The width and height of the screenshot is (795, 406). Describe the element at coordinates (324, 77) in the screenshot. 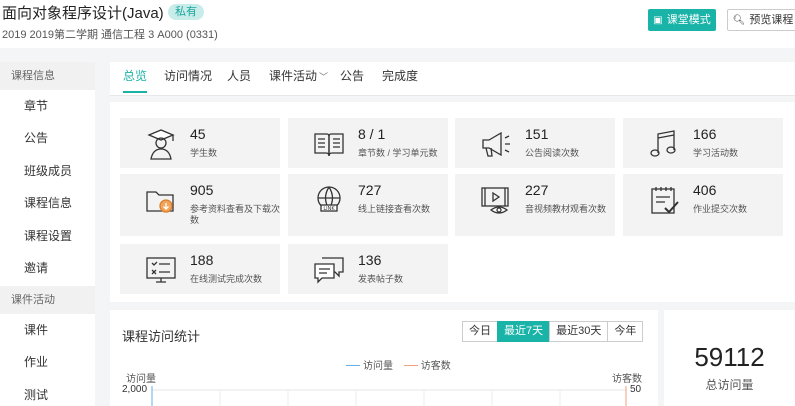

I see `chevron-down-icon: ﹀` at that location.